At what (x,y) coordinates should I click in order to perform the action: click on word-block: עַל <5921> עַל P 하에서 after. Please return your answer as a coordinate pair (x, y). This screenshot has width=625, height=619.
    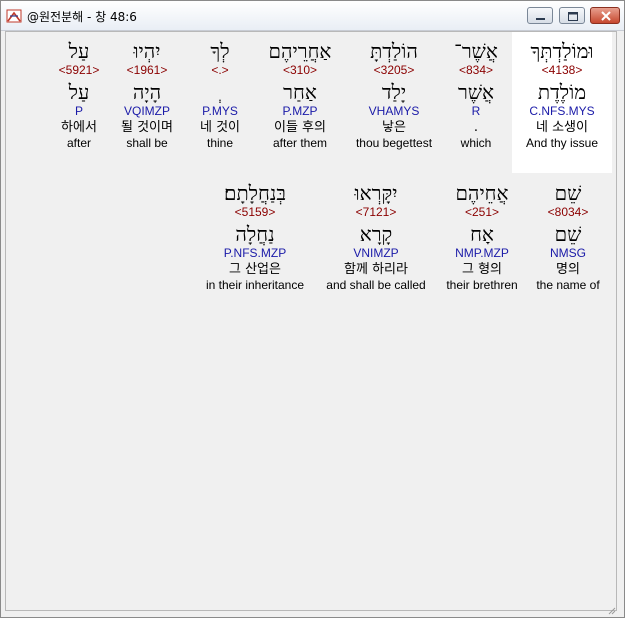
    Looking at the image, I should click on (79, 91).